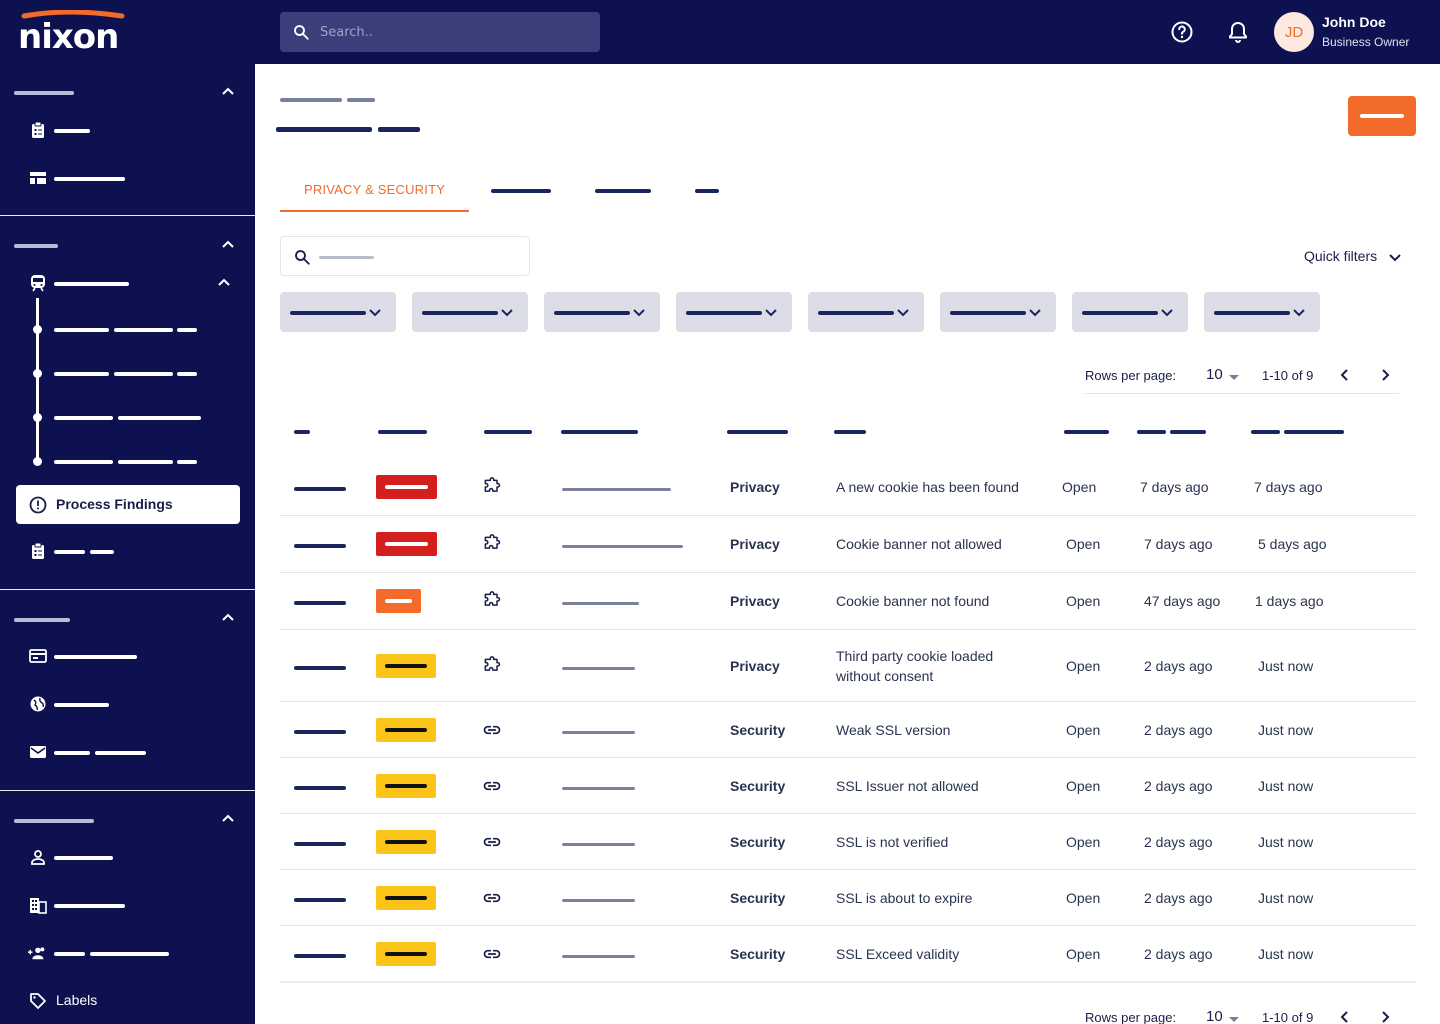 This screenshot has height=1024, width=1440. Describe the element at coordinates (907, 786) in the screenshot. I see `row-title: SSL Issuer not allowed` at that location.